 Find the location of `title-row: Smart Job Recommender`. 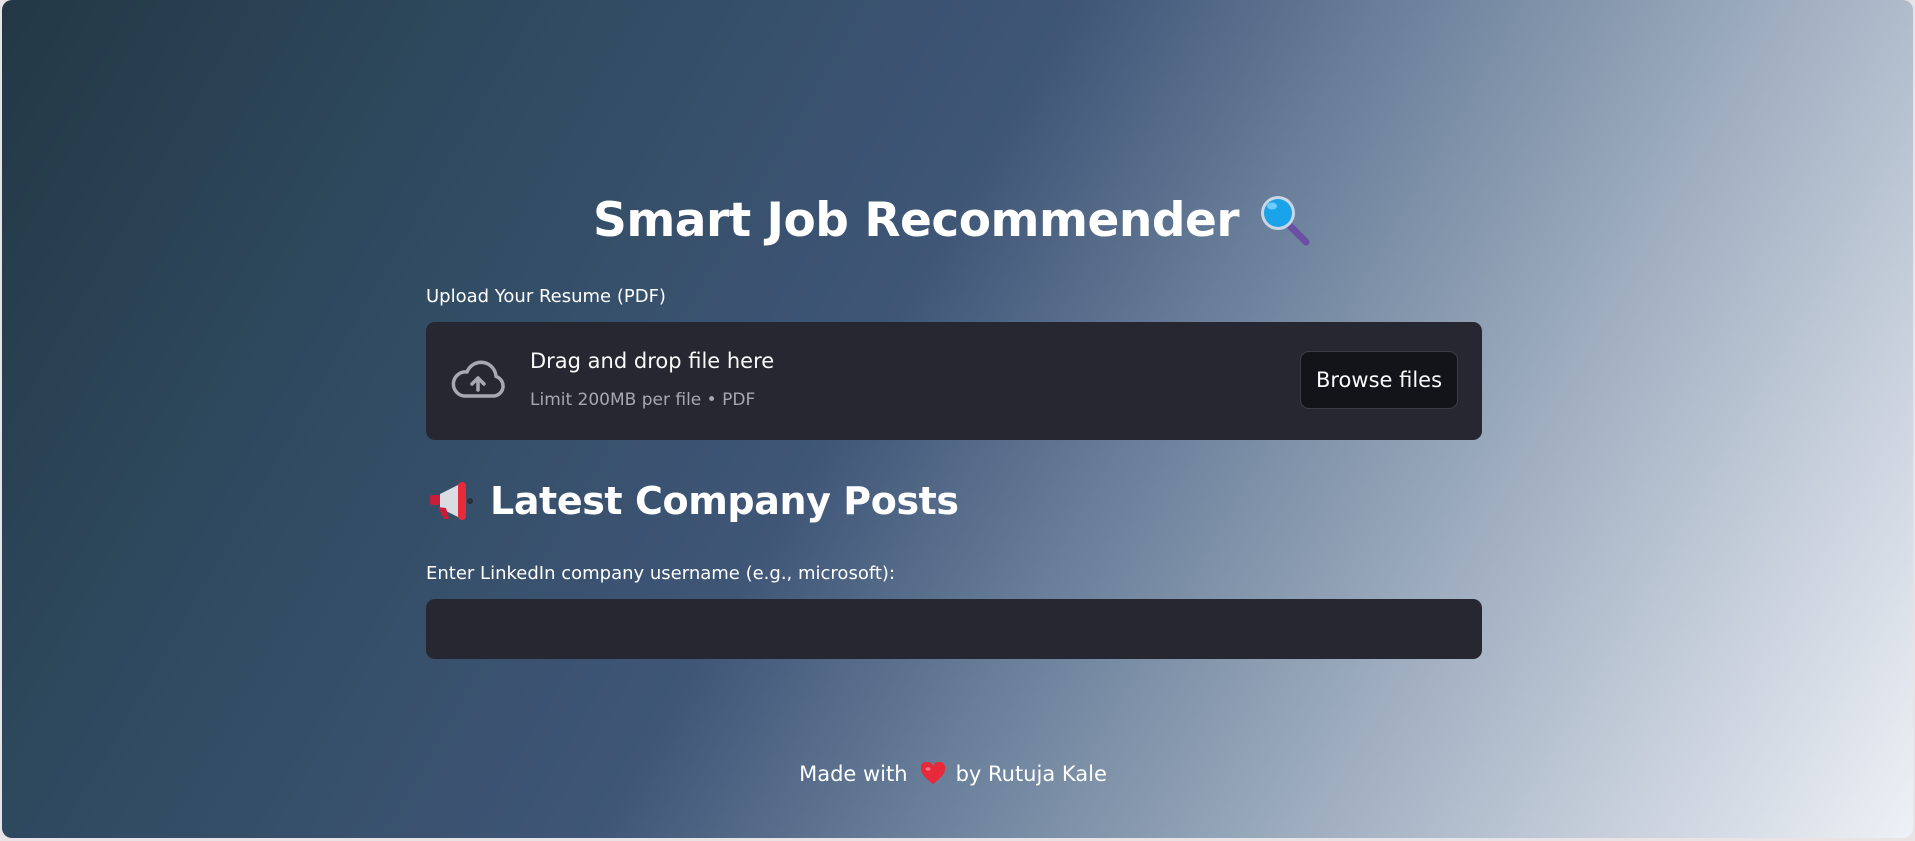

title-row: Smart Job Recommender is located at coordinates (953, 220).